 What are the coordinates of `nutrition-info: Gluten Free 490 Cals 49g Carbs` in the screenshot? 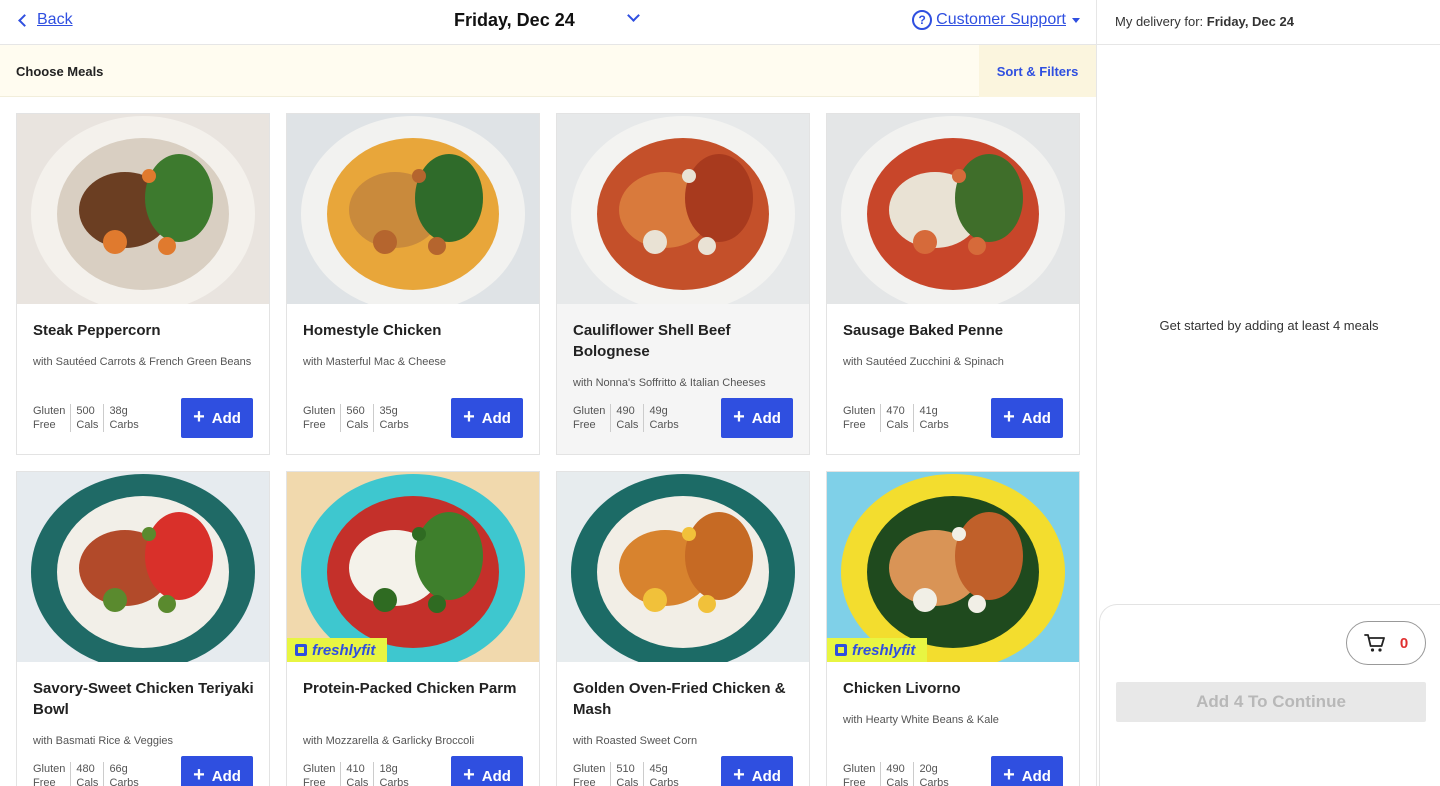 It's located at (628, 418).